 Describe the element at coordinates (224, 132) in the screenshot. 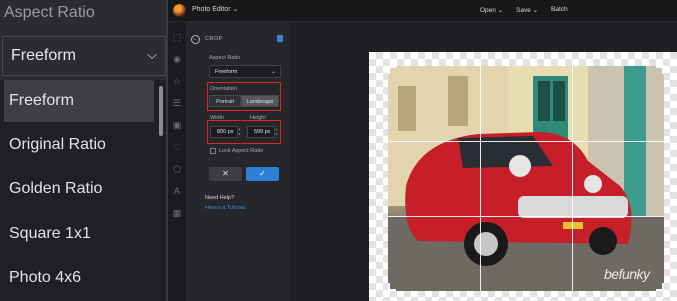

I see `width-input: 800 px` at that location.